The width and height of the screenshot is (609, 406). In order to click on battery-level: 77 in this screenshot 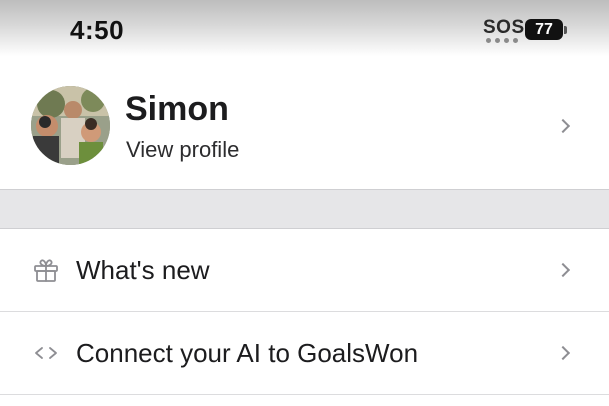, I will do `click(544, 29)`.